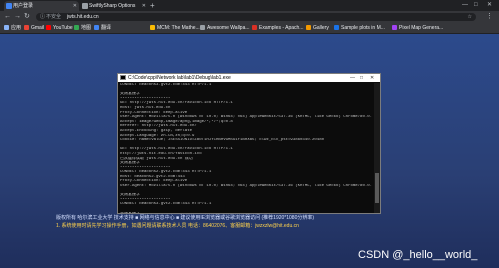 The image size is (499, 268). What do you see at coordinates (42, 17) in the screenshot?
I see `info-icon: ⓘ` at bounding box center [42, 17].